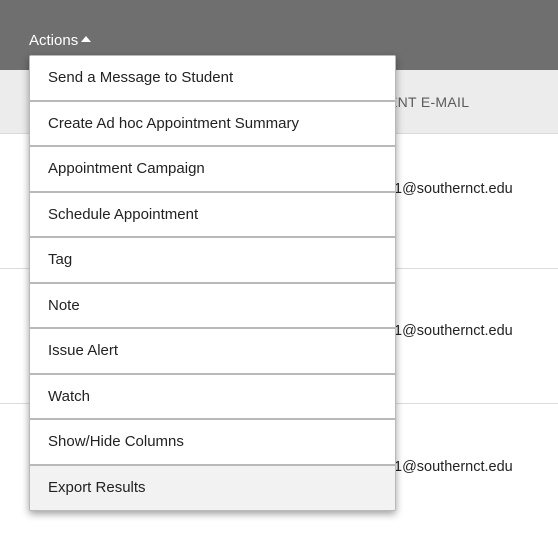 The image size is (558, 533). Describe the element at coordinates (212, 124) in the screenshot. I see `menu-item-create-adhoc-summary: Create Ad hoc Appointment Summary` at that location.